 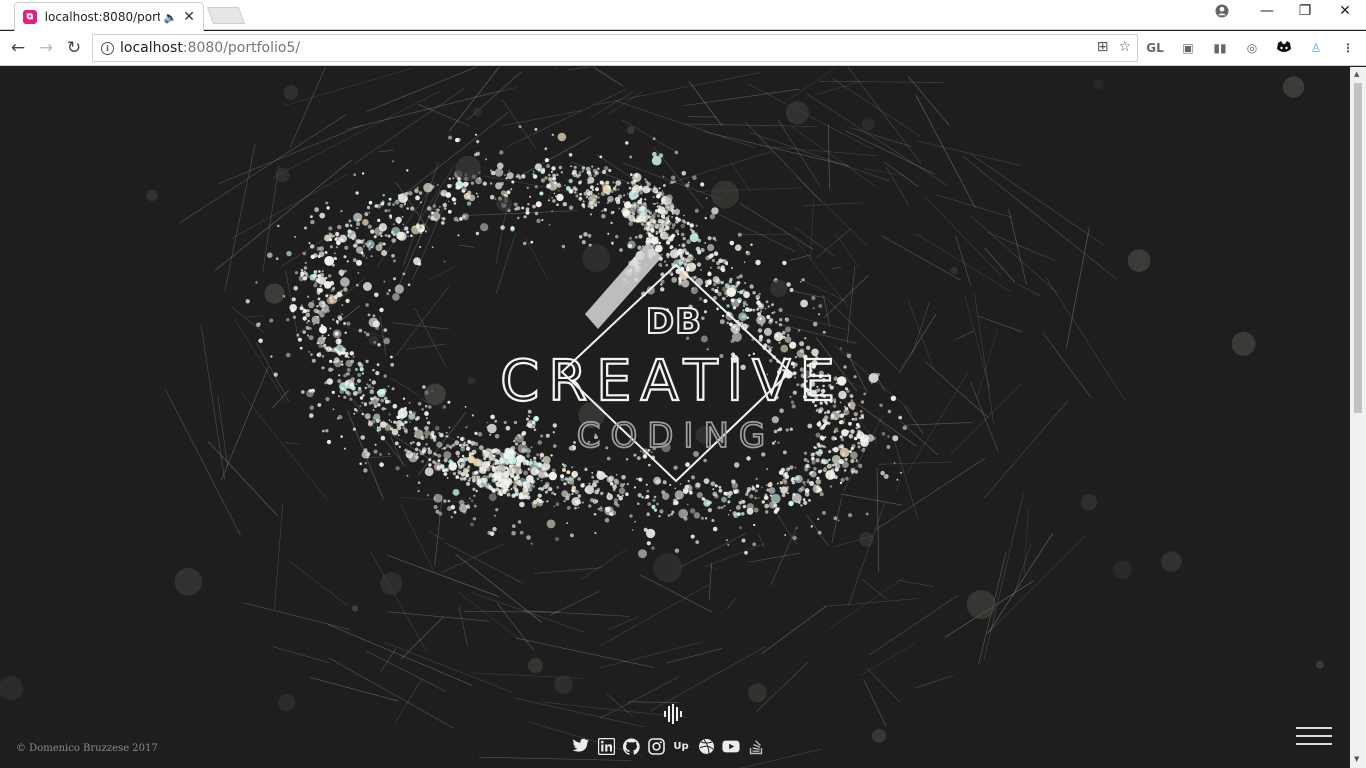 I want to click on social-links: Up, so click(x=668, y=746).